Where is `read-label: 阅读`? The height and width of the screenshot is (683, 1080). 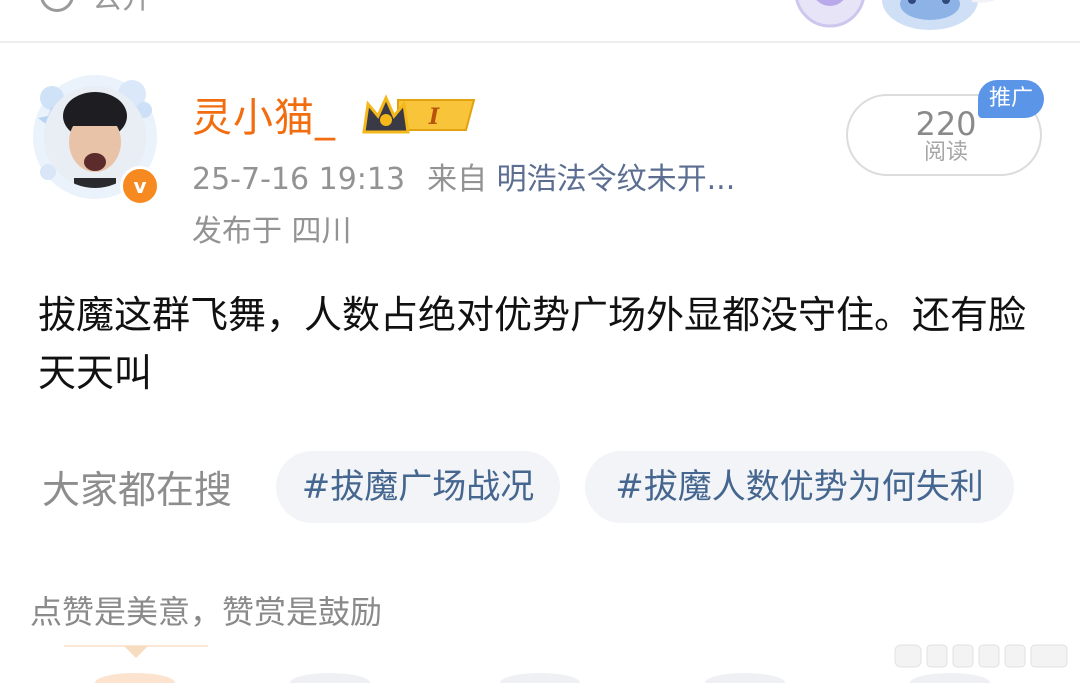
read-label: 阅读 is located at coordinates (945, 152).